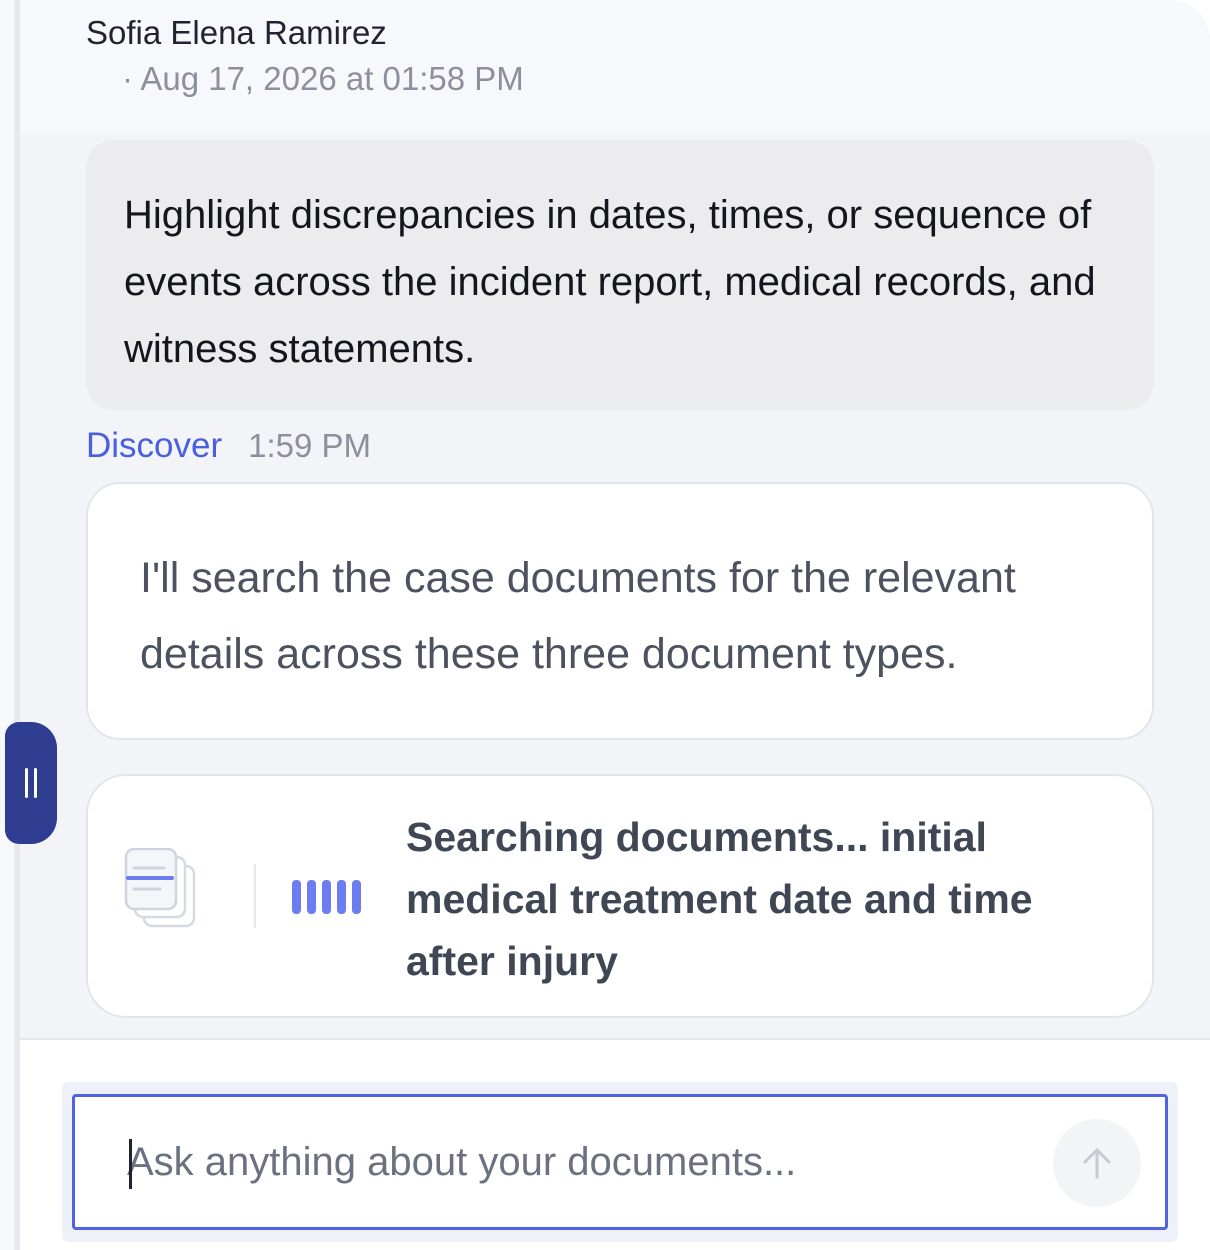  I want to click on arrow-up-icon, so click(1097, 1163).